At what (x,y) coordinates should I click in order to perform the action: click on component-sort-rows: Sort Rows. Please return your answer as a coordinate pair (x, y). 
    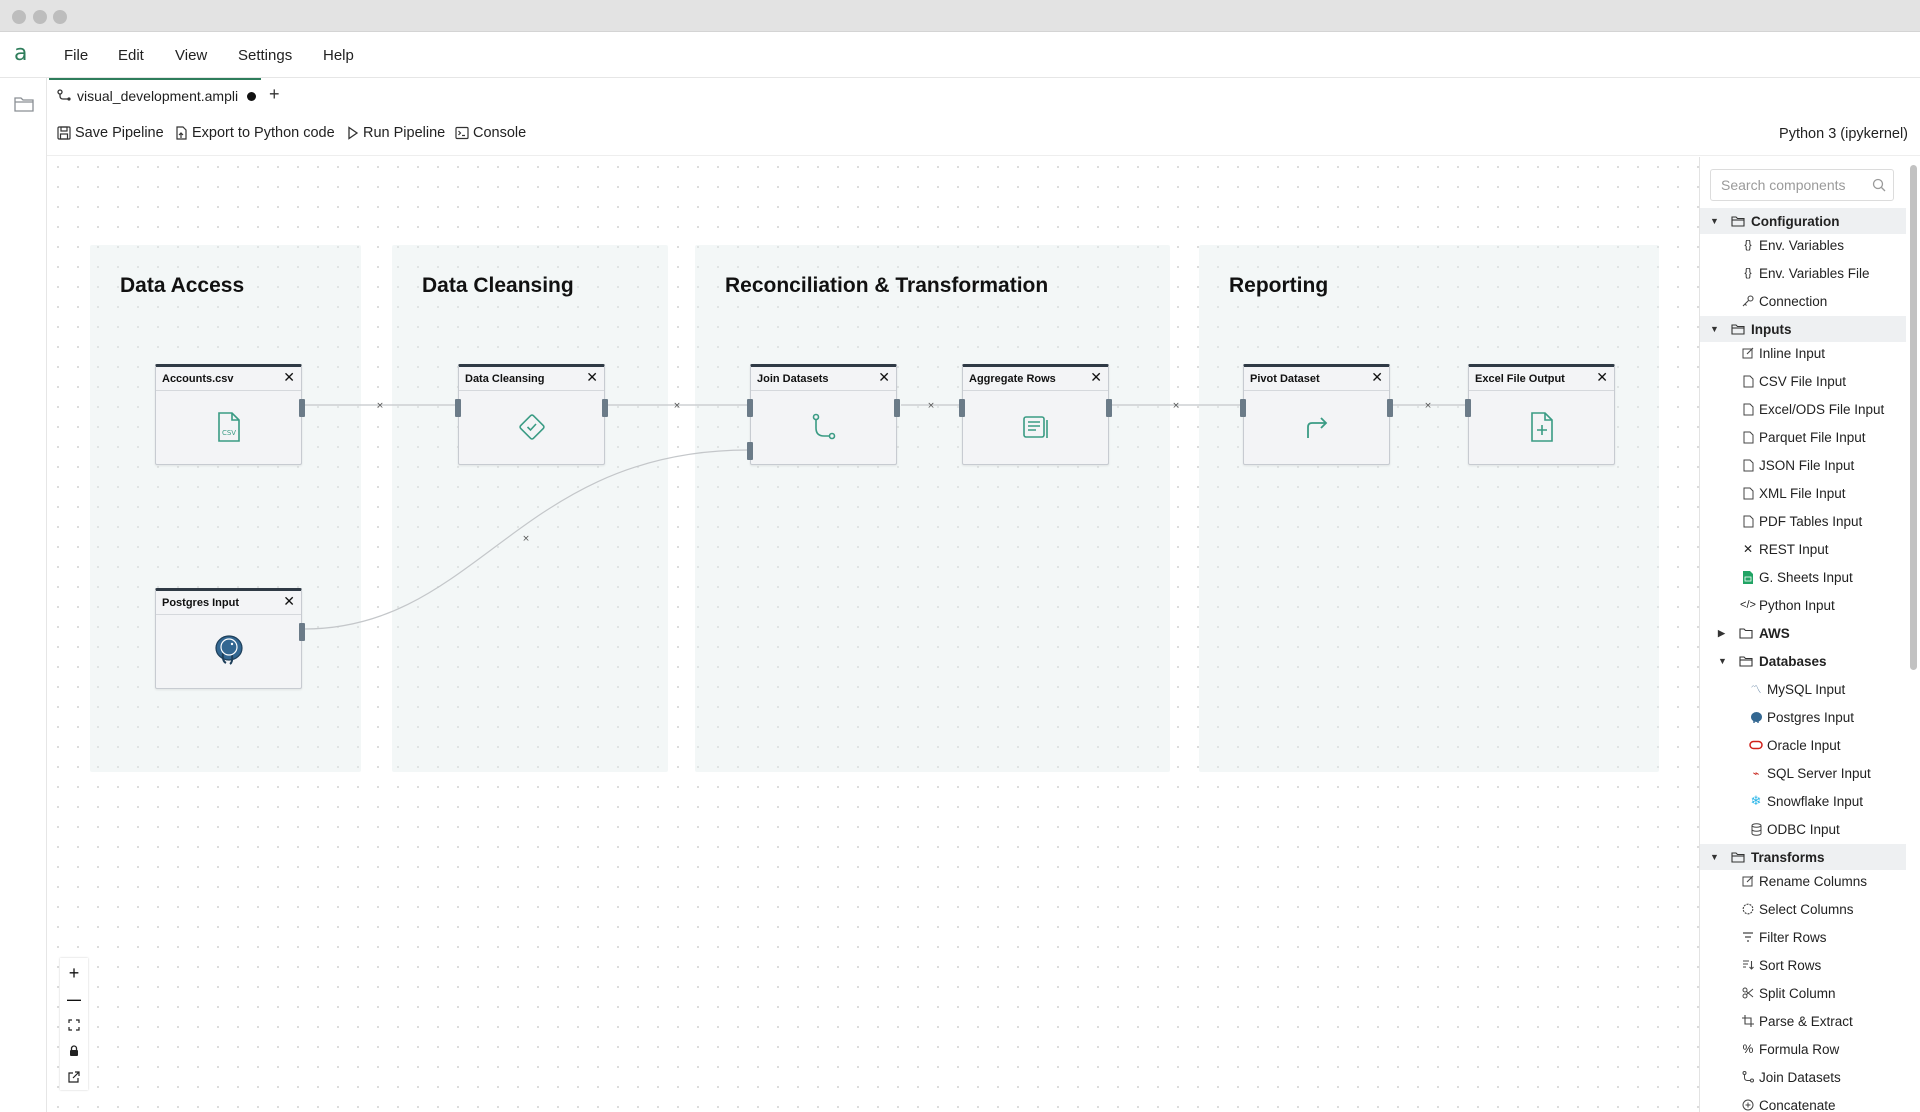
    Looking at the image, I should click on (1803, 965).